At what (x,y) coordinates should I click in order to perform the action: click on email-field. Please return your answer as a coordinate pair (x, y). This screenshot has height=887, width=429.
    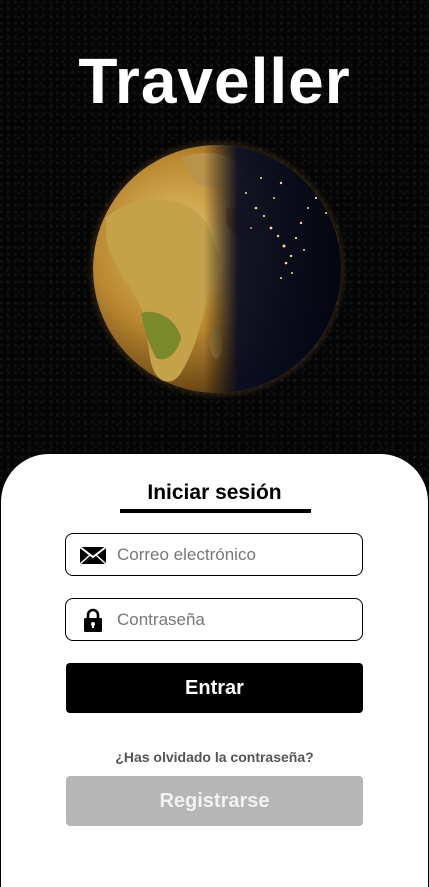
    Looking at the image, I should click on (214, 554).